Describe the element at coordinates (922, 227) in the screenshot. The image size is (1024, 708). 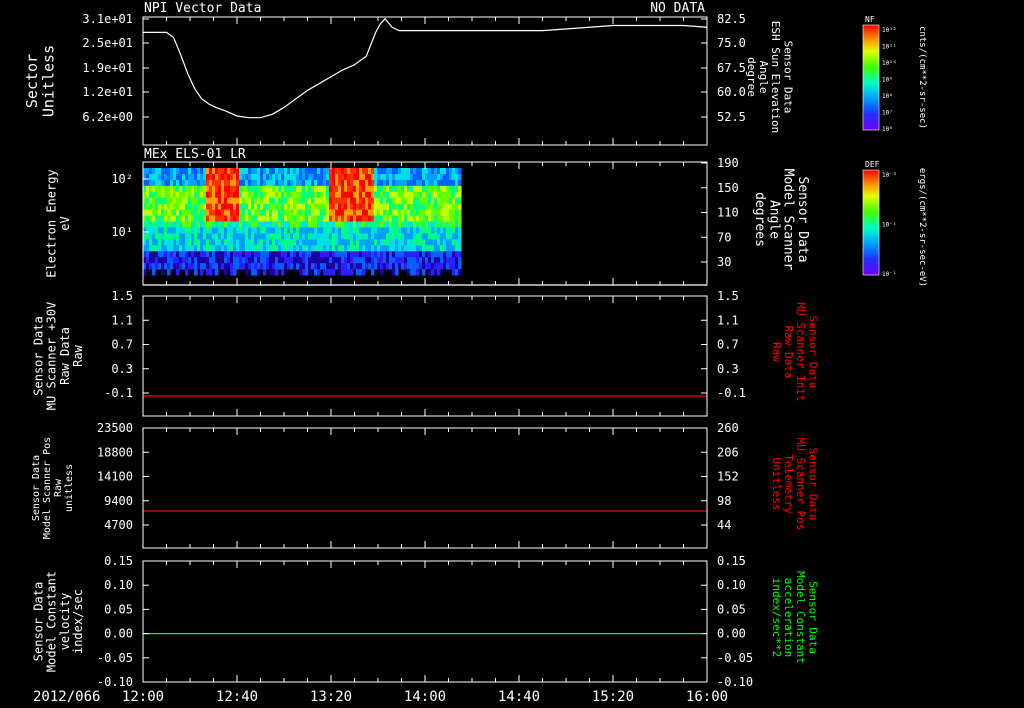
I see `colorbar-unit-line: ergs/(cm**2-sr-sec-eV)` at that location.